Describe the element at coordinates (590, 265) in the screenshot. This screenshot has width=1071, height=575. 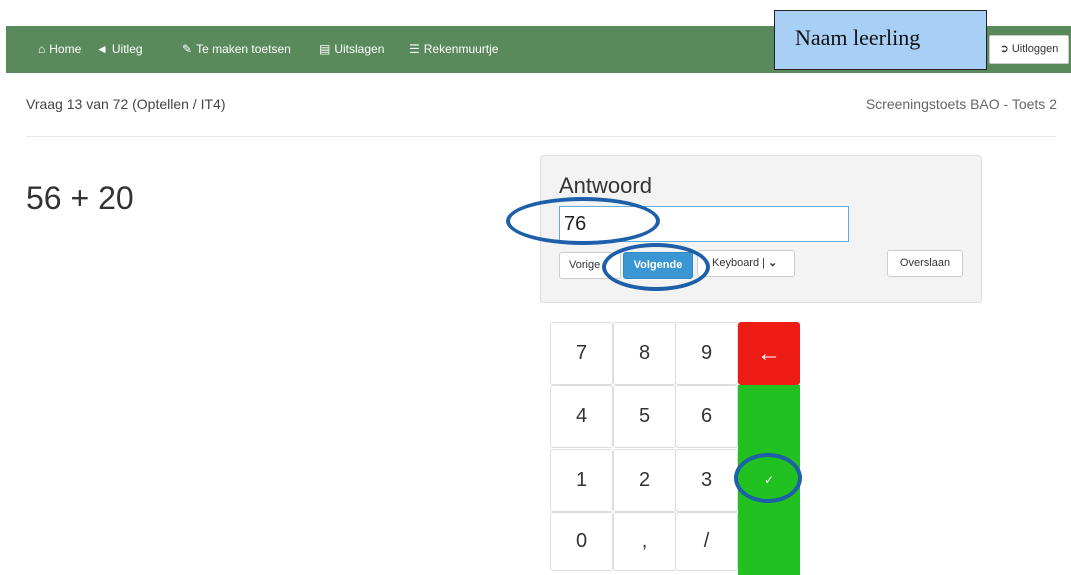
I see `previous-button: Vorige` at that location.